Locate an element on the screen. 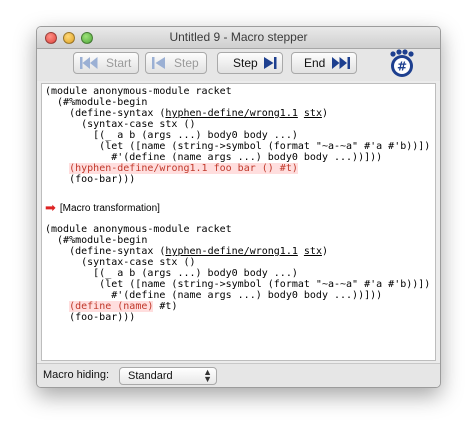  code-line: (define (name) #t) is located at coordinates (123, 306).